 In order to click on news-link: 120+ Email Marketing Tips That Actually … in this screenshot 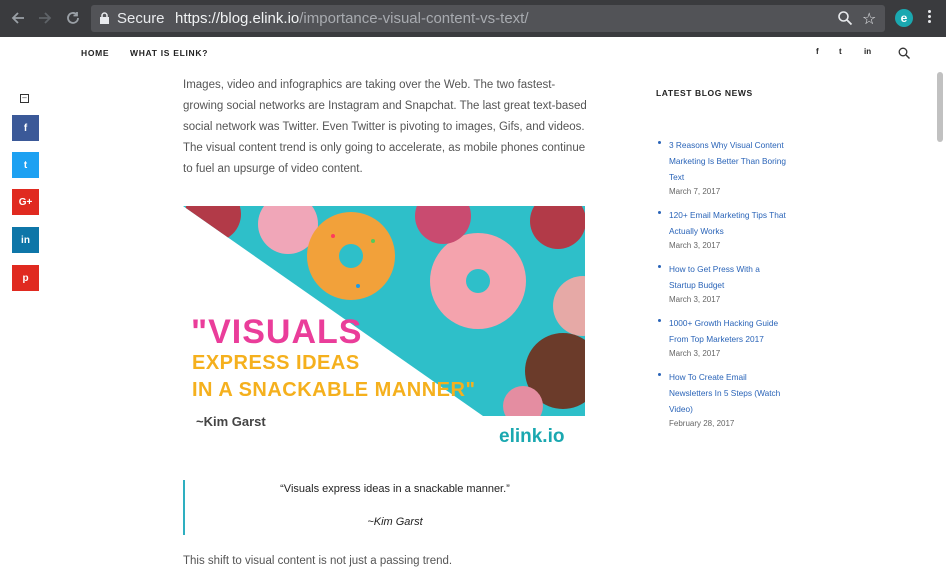, I will do `click(727, 223)`.